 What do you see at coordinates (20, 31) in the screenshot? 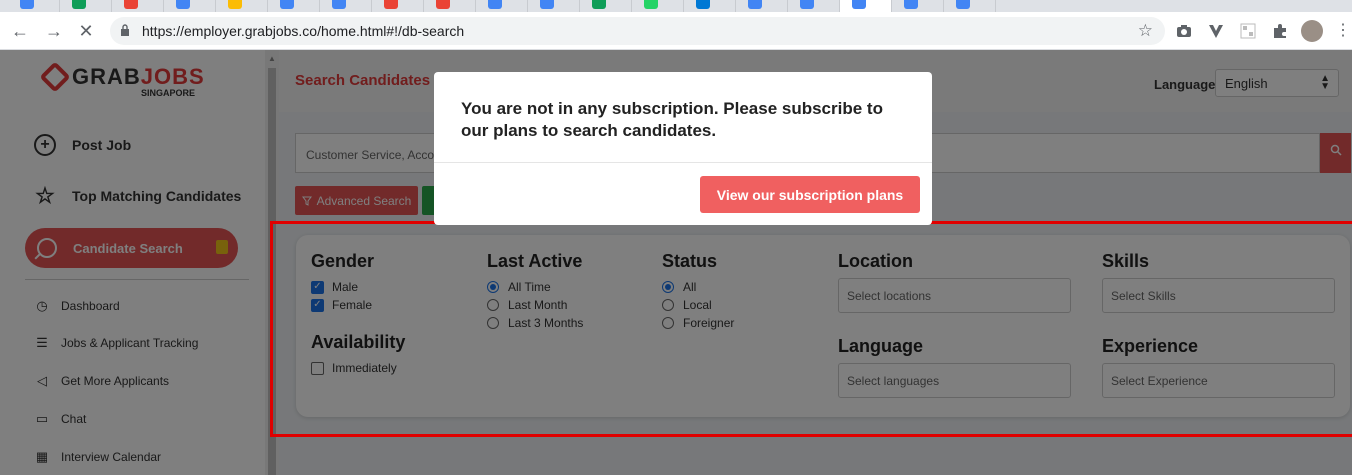
I see `back-icon: ←` at bounding box center [20, 31].